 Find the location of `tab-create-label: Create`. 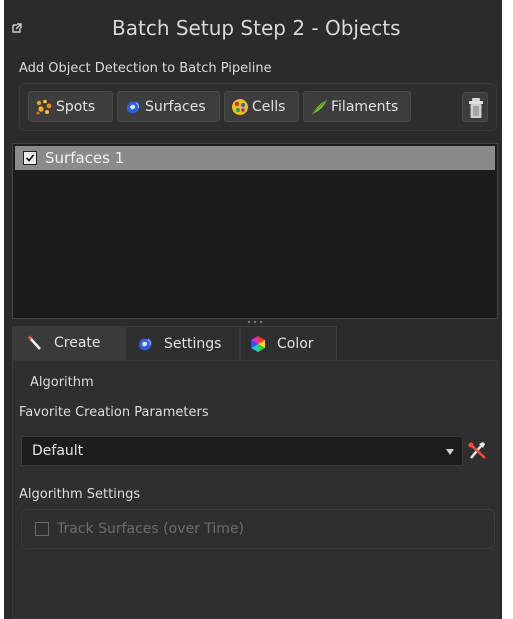

tab-create-label: Create is located at coordinates (77, 343).